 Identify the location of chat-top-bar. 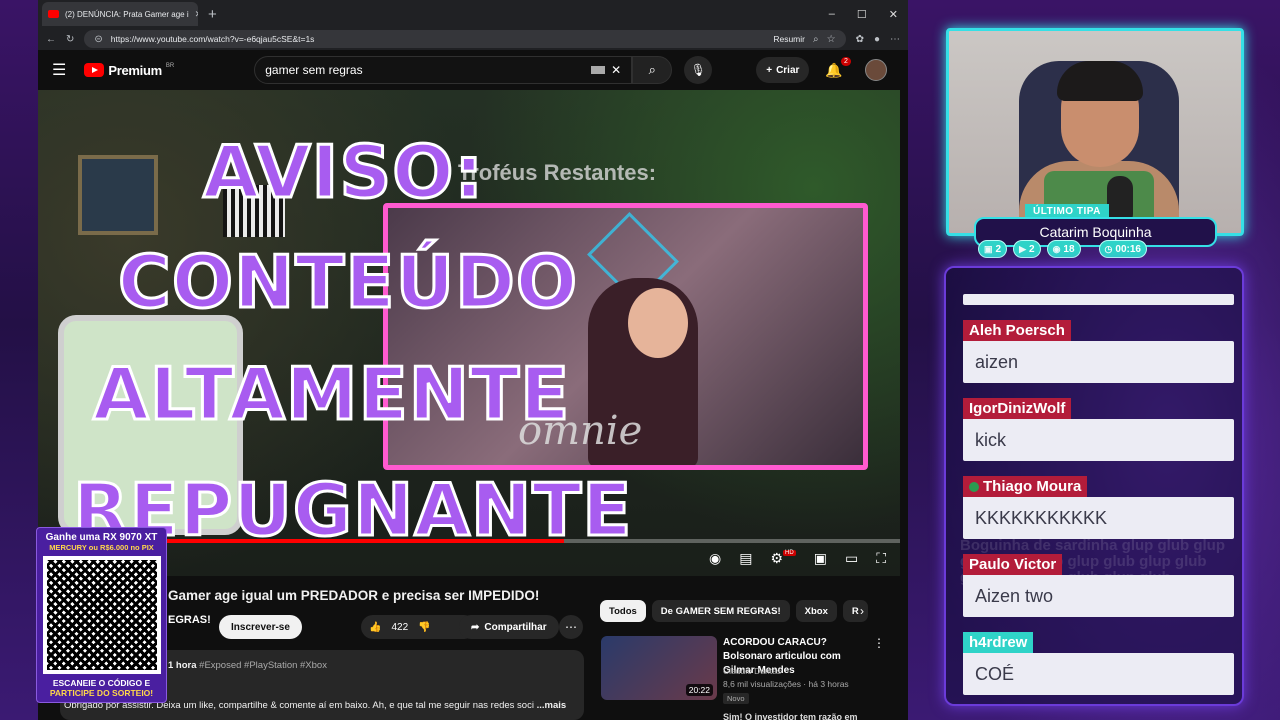
(1098, 299).